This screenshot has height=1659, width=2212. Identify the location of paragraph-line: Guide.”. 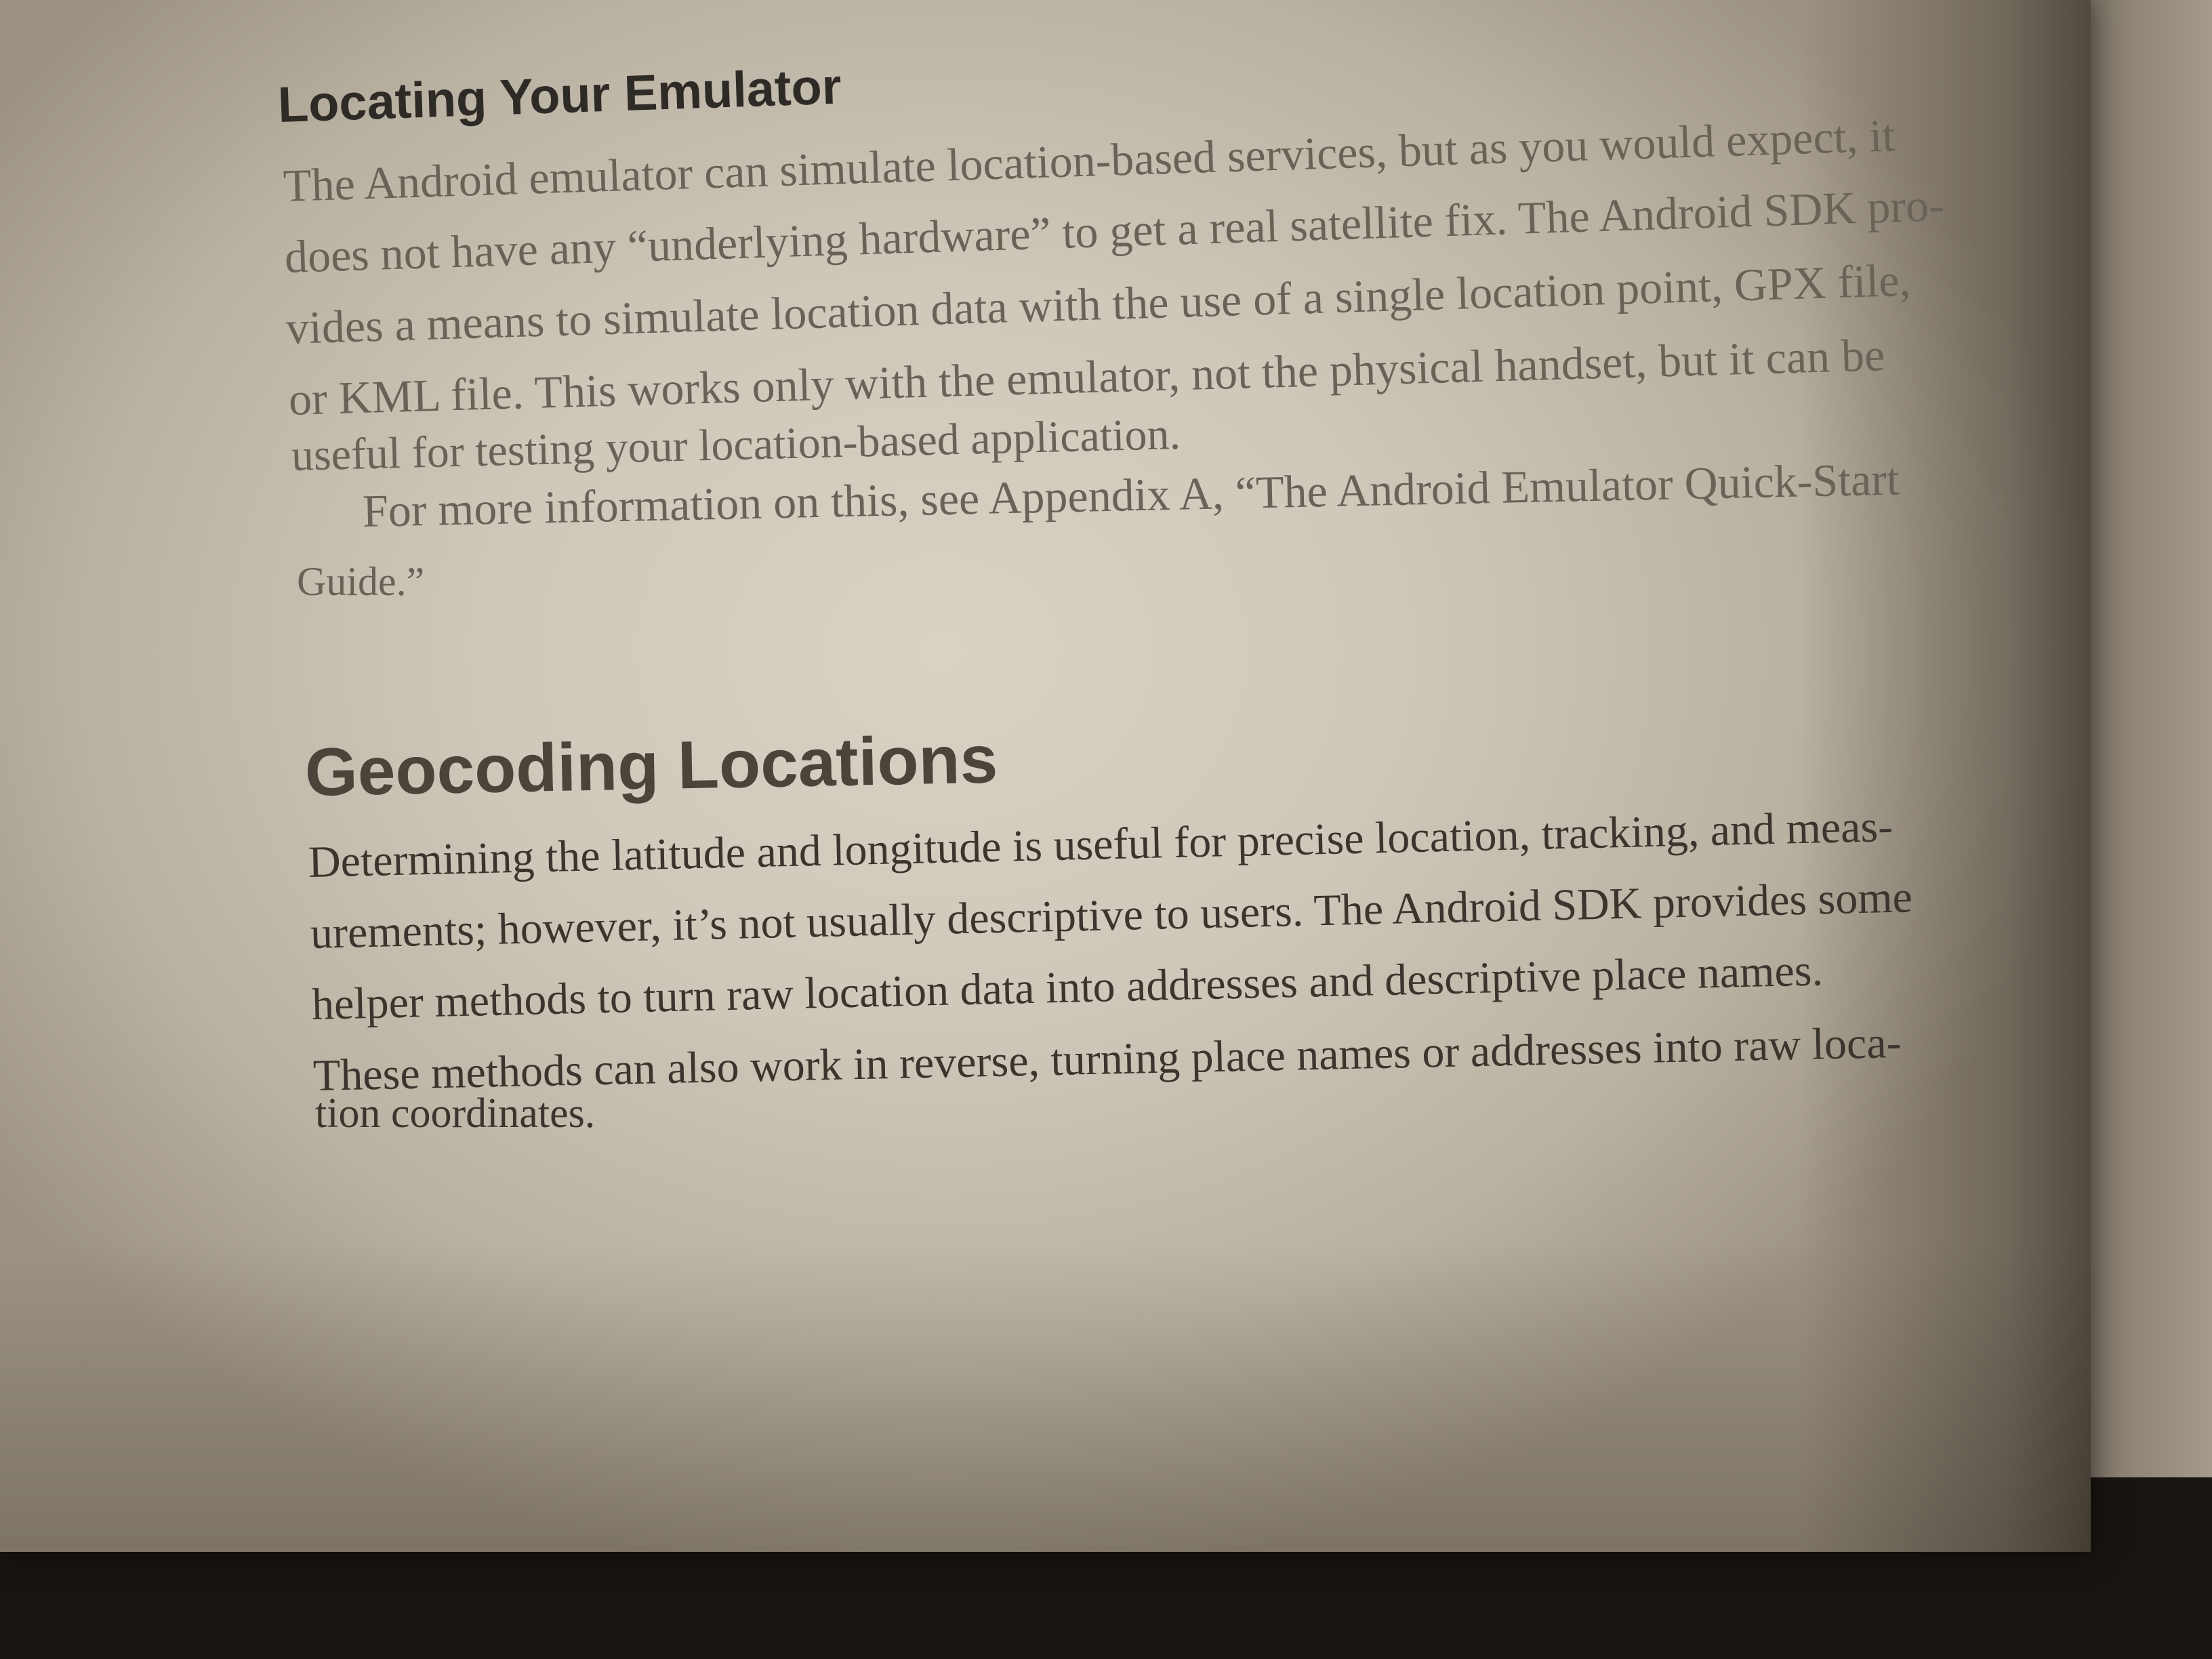
(361, 581).